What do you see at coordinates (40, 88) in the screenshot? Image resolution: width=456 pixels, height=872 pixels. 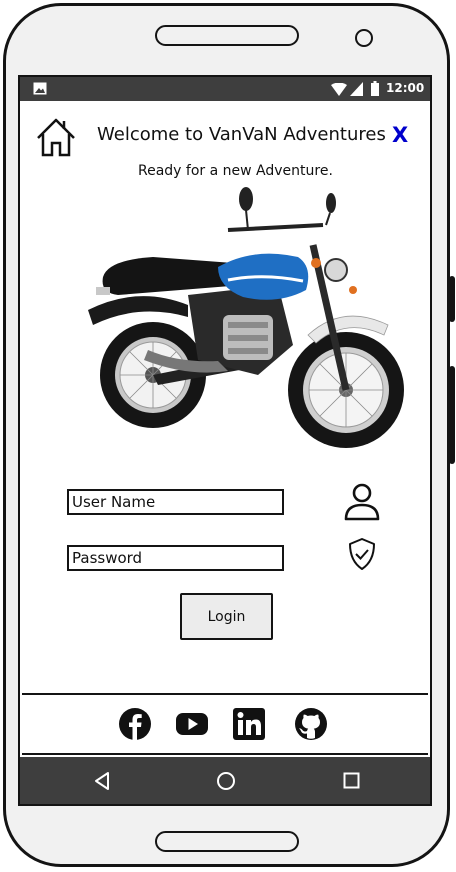 I see `image-icon` at bounding box center [40, 88].